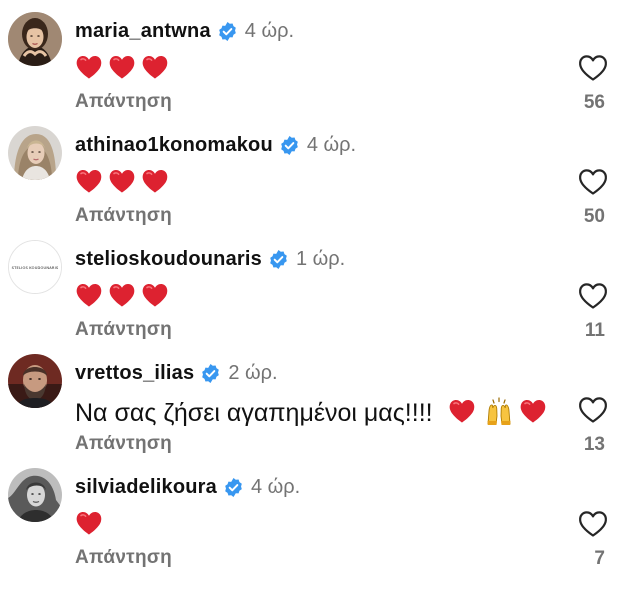 The width and height of the screenshot is (633, 590). I want to click on man-bearded-avatar-icon, so click(35, 381).